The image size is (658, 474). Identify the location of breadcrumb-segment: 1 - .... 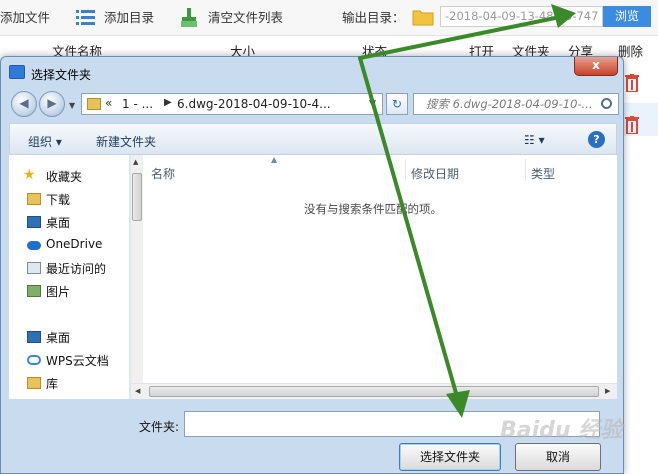
(137, 104).